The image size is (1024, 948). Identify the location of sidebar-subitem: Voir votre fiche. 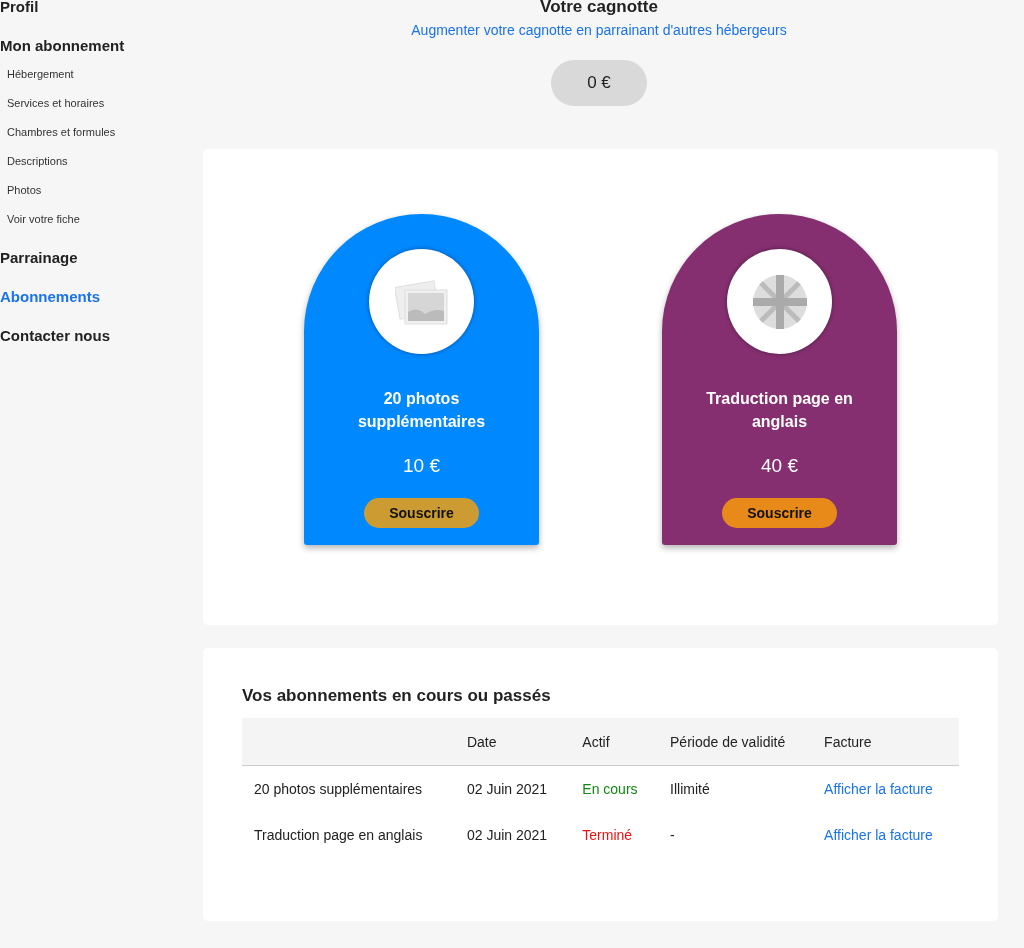
(103, 219).